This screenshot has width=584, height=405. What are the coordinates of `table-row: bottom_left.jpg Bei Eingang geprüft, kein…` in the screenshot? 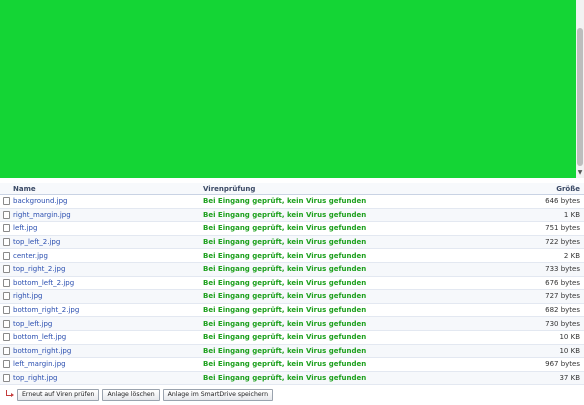 It's located at (292, 337).